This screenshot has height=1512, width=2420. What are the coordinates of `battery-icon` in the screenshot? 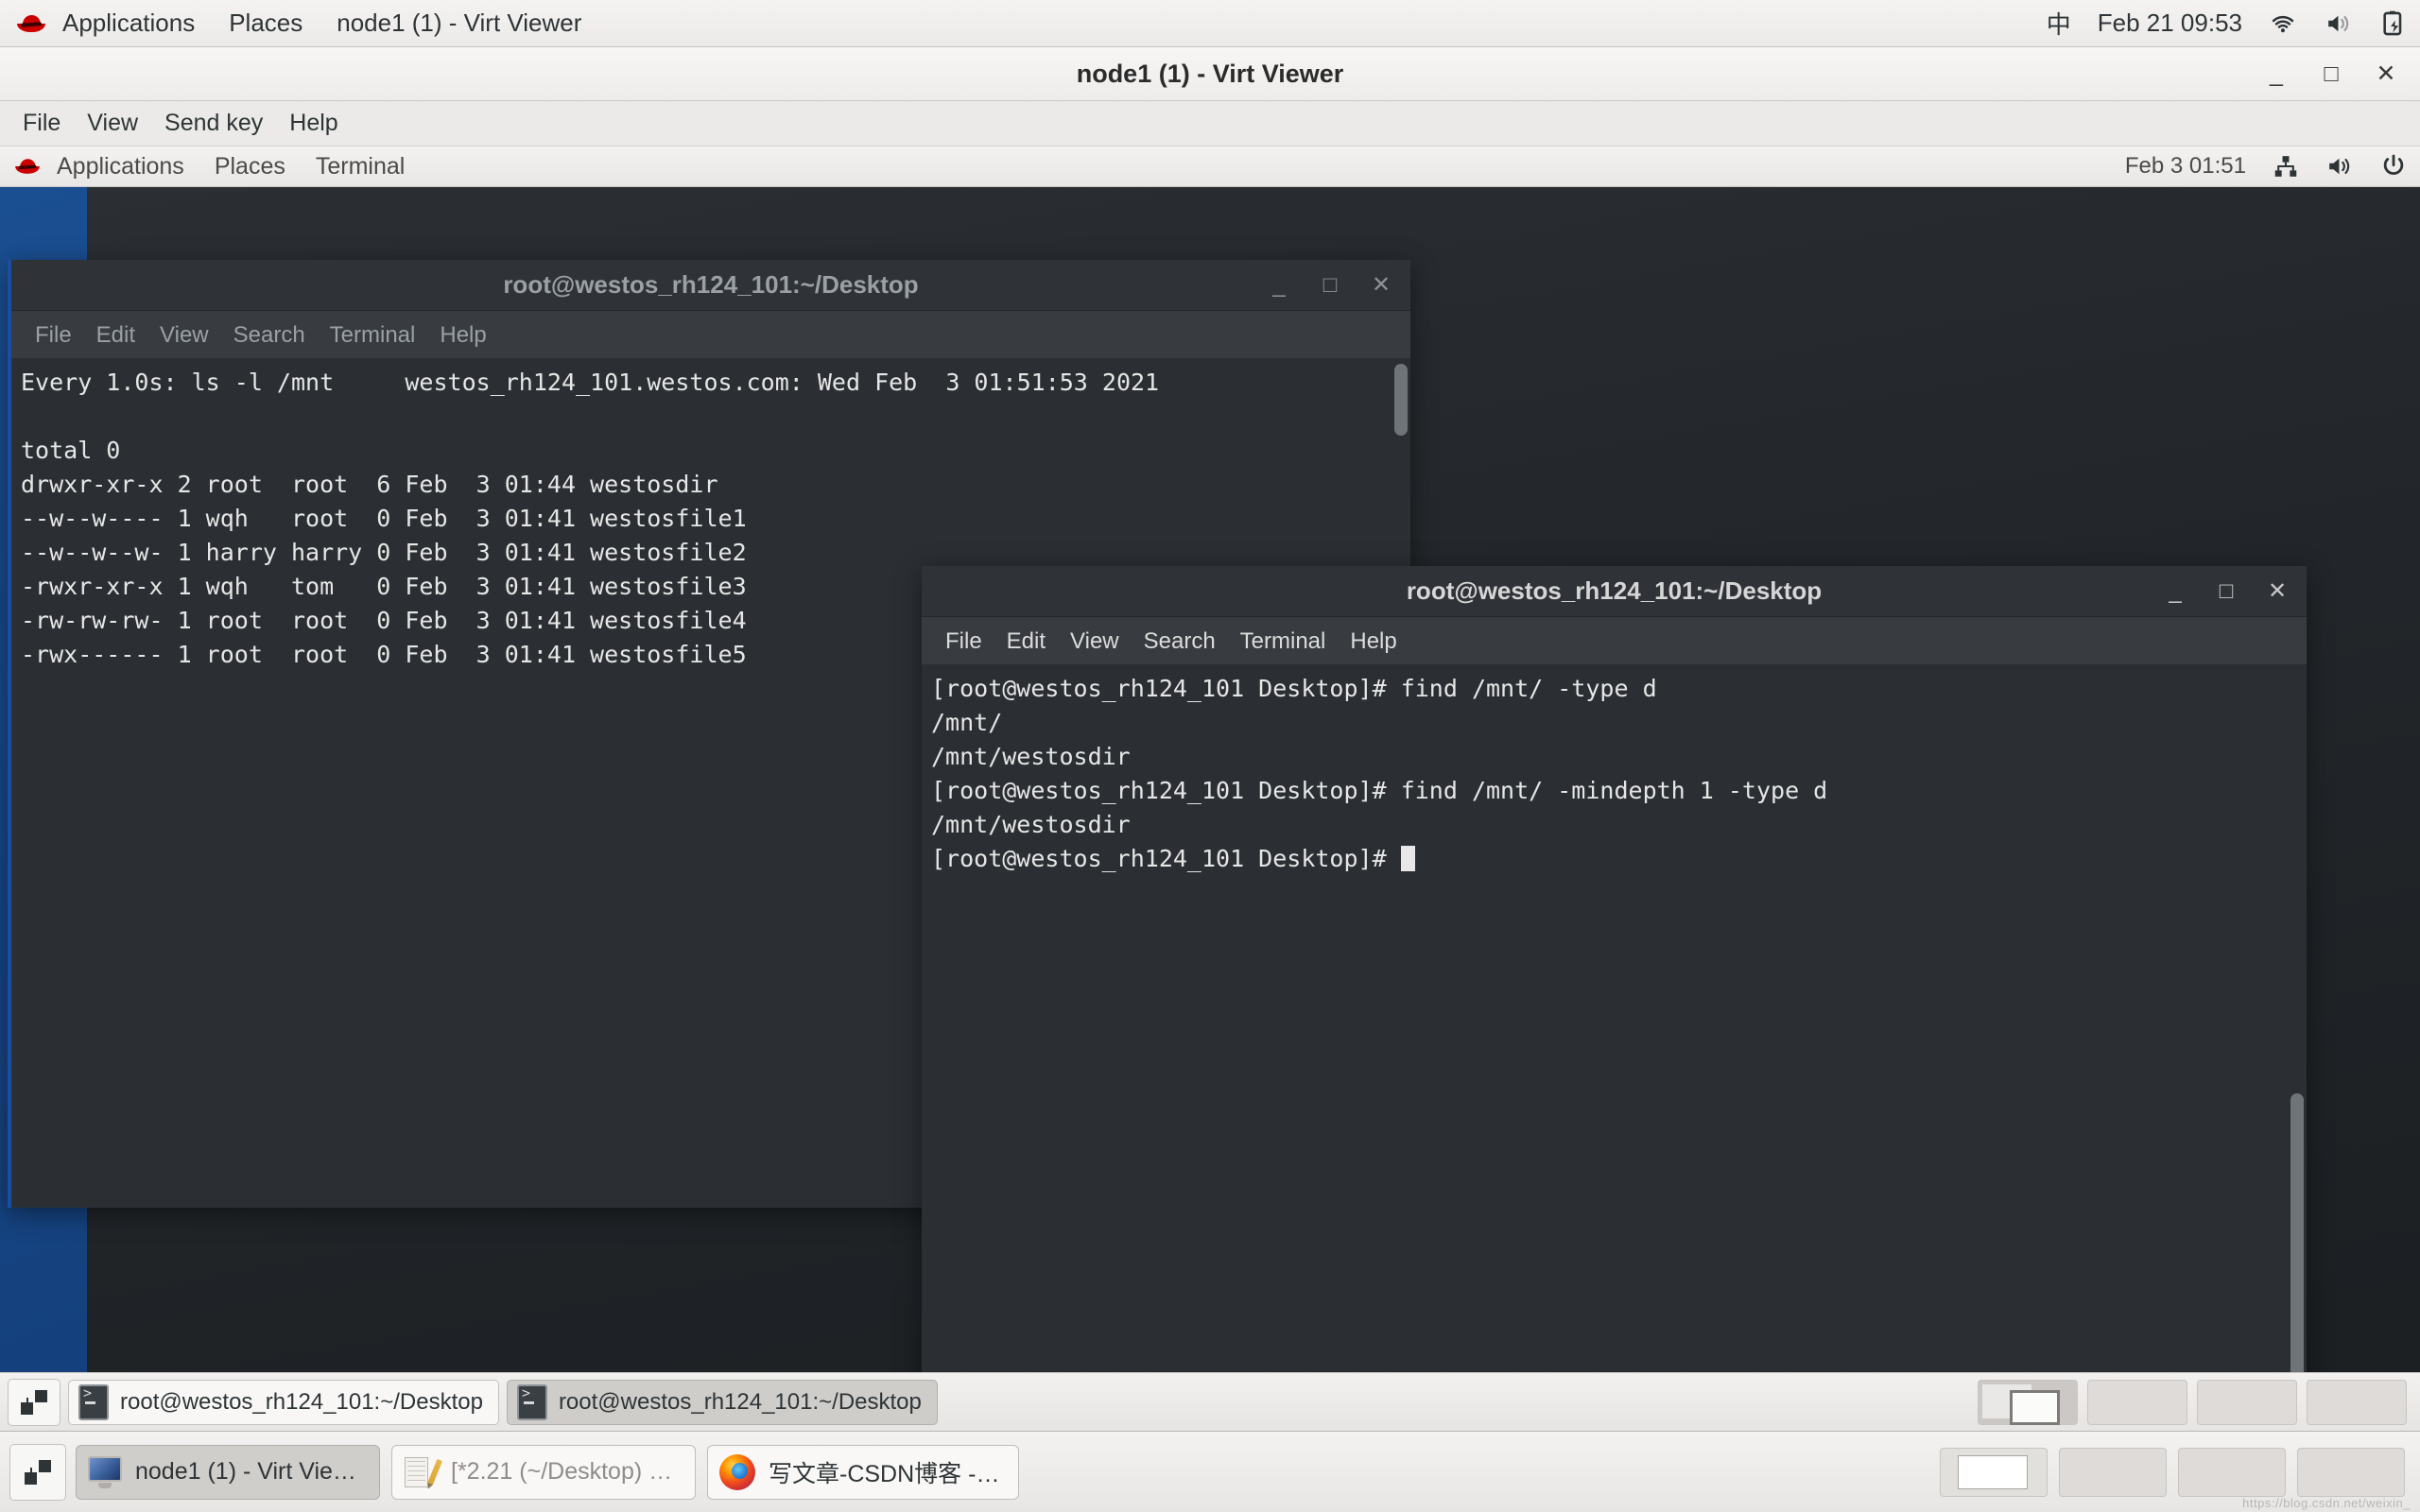 It's located at (2394, 23).